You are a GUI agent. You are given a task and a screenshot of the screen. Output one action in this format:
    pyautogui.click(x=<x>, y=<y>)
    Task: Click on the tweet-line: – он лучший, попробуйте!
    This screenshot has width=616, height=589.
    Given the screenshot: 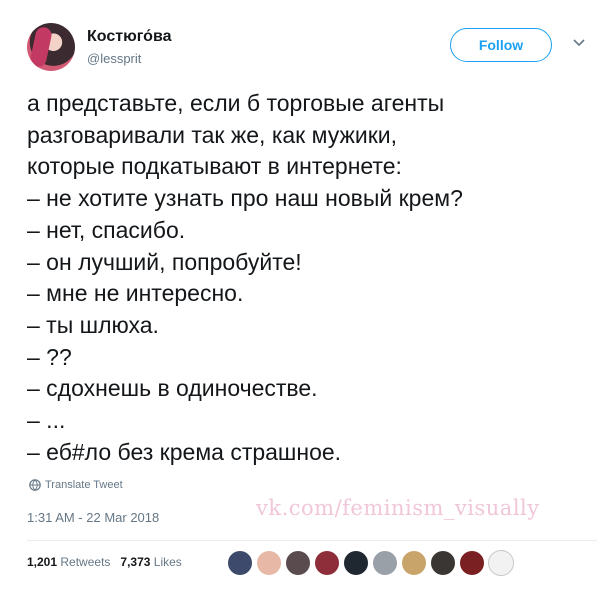 What is the action you would take?
    pyautogui.click(x=164, y=261)
    